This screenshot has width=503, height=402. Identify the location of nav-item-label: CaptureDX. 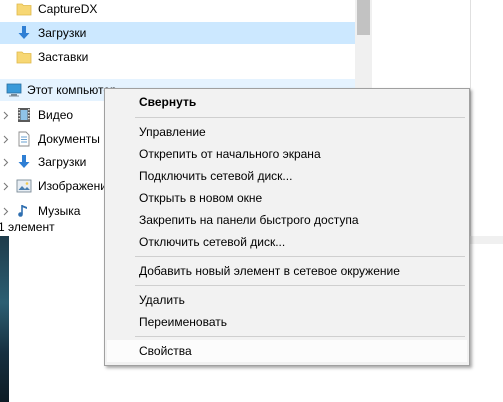
(68, 9).